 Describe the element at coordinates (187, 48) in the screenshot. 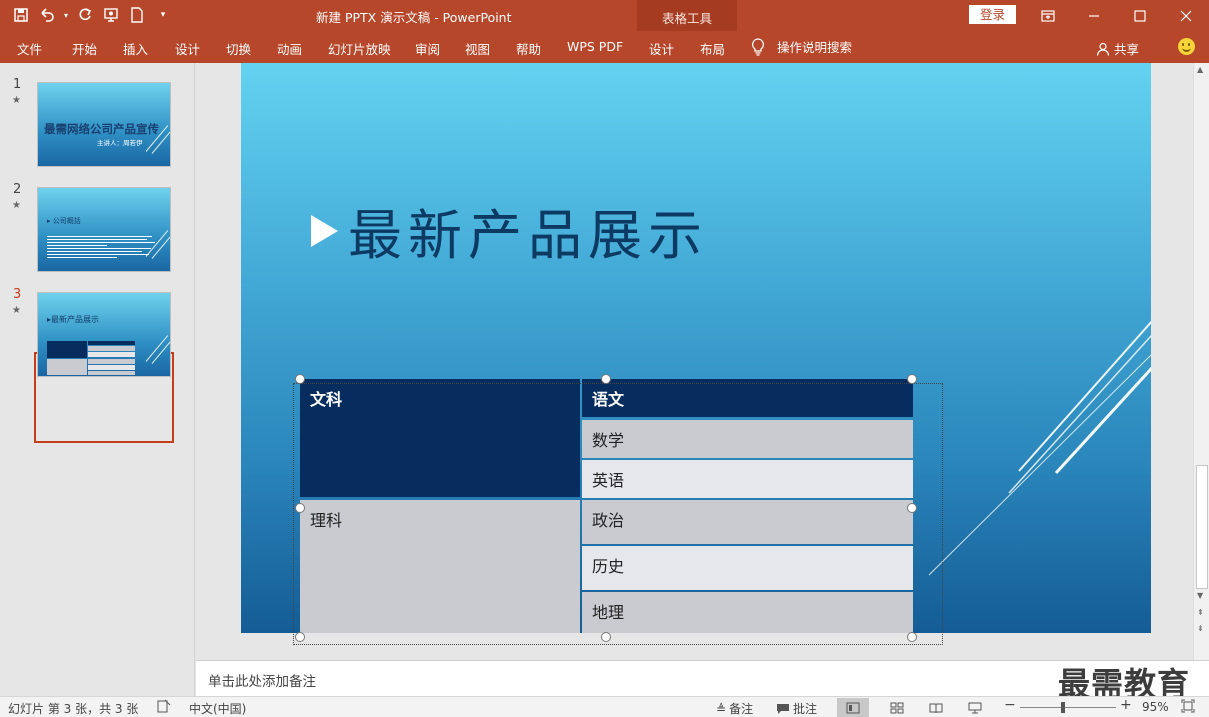

I see `tab-design: 设计` at that location.